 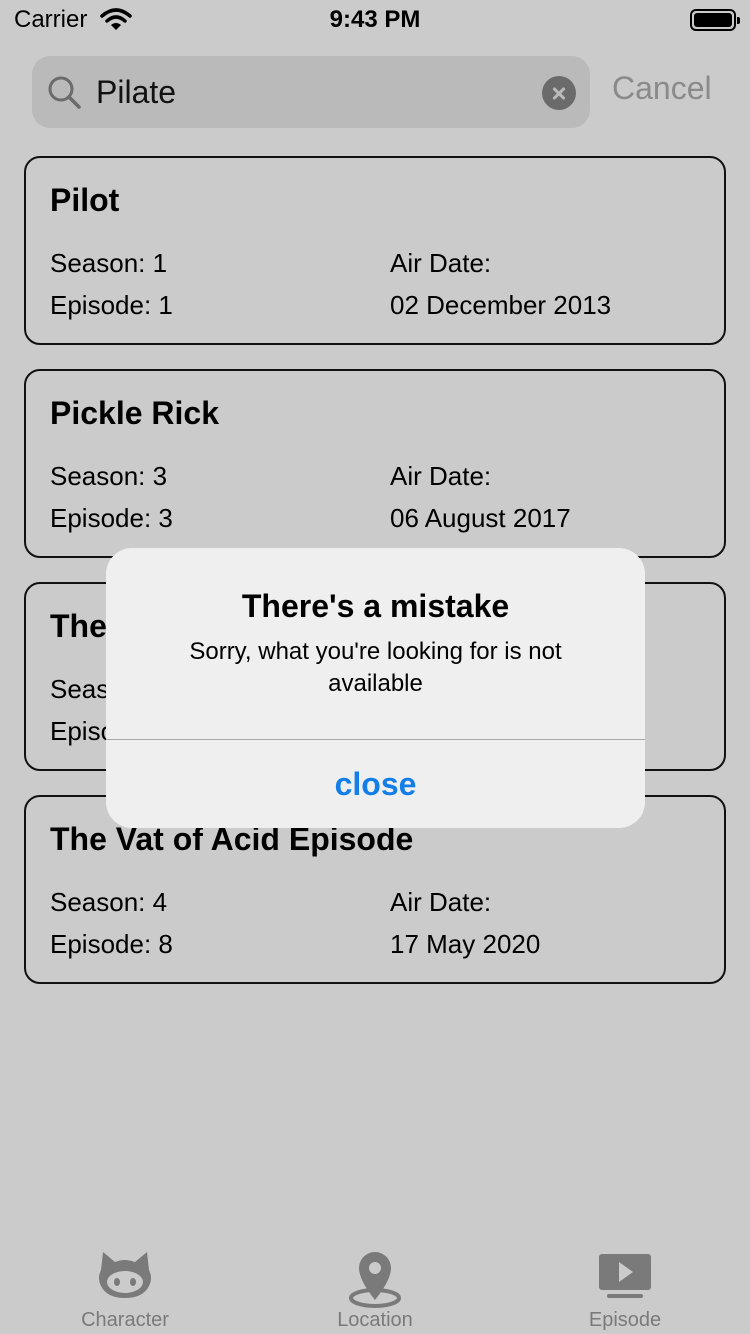 What do you see at coordinates (311, 92) in the screenshot?
I see `search-bar: Pilate` at bounding box center [311, 92].